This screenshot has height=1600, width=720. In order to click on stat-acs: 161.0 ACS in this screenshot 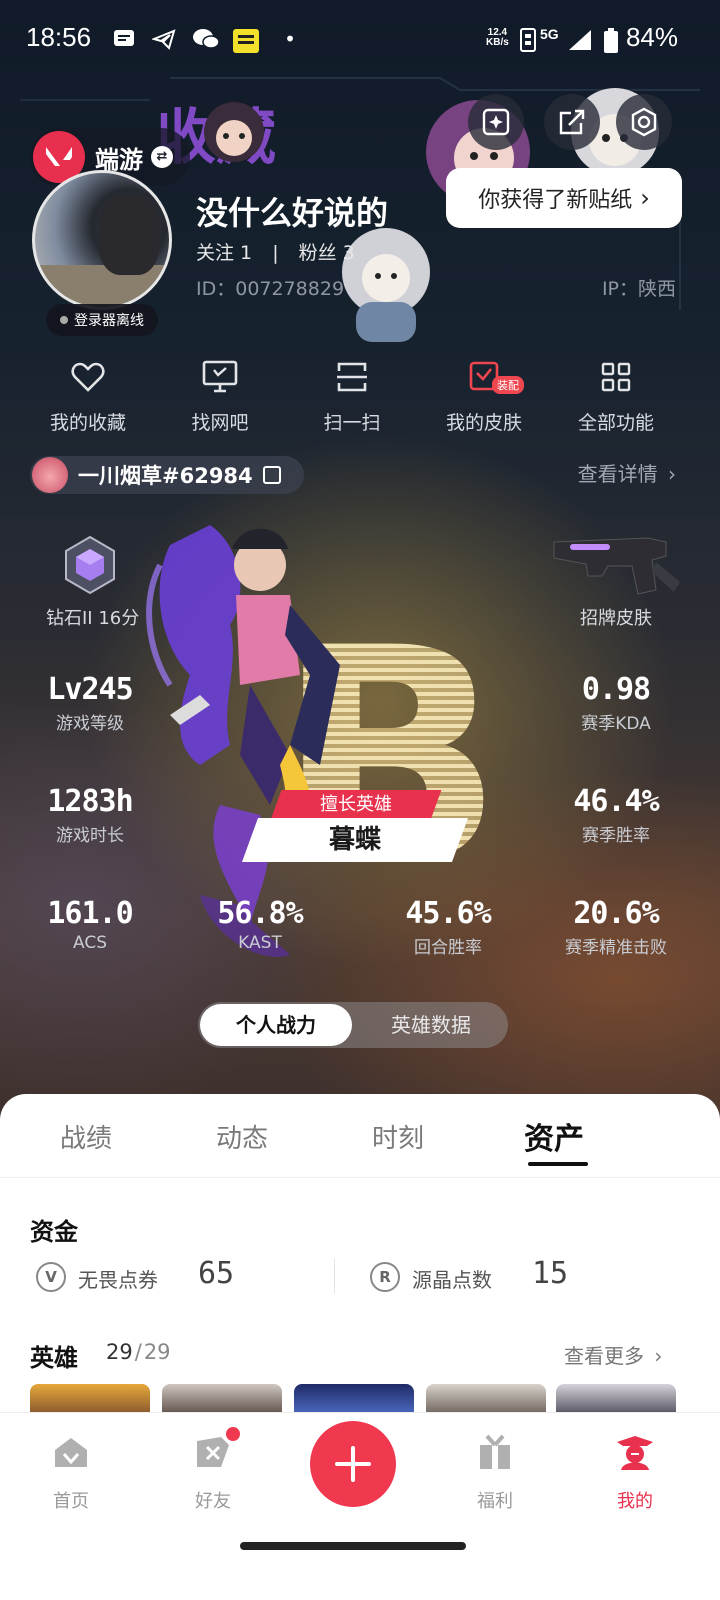, I will do `click(90, 924)`.